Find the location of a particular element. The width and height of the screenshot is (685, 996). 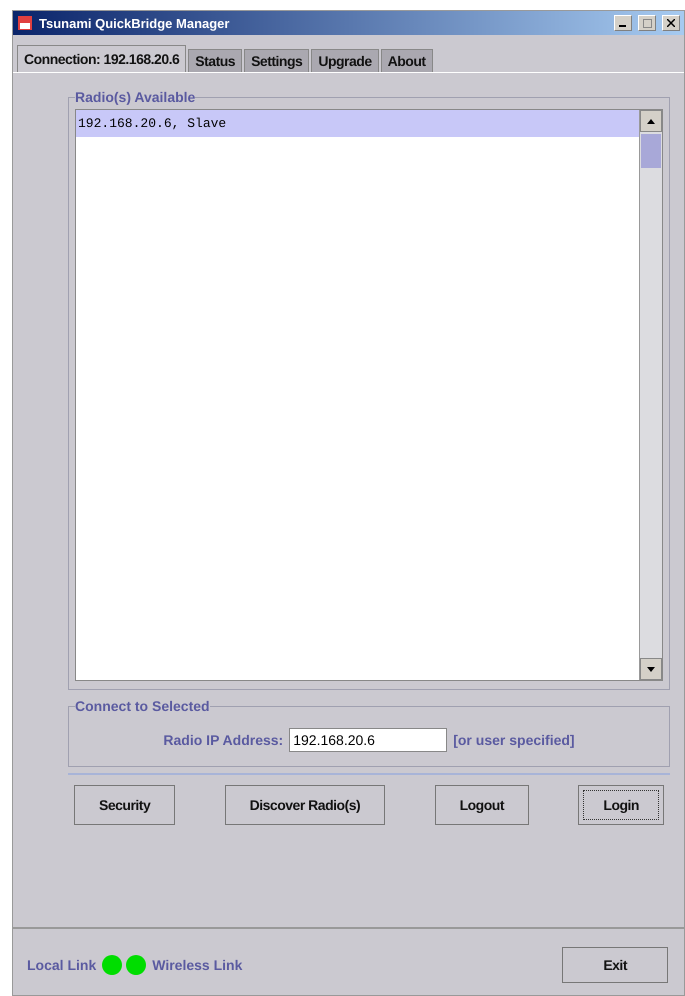

window-title: Tsunami QuickBridge Manager is located at coordinates (134, 23).